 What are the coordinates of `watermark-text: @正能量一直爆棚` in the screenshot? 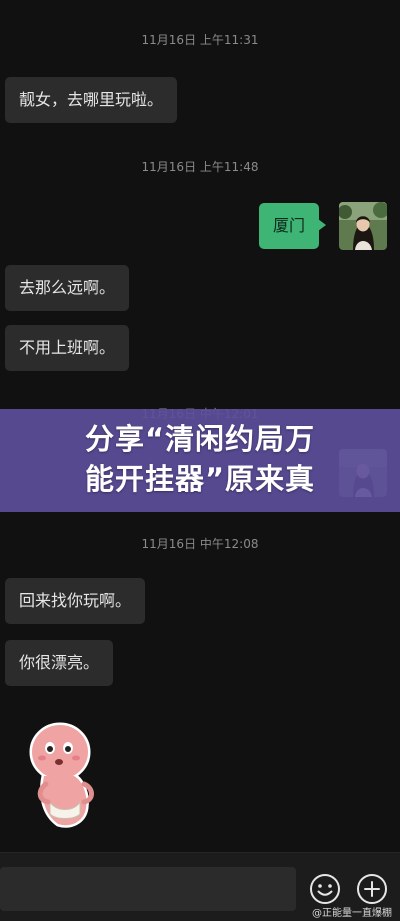 It's located at (352, 913).